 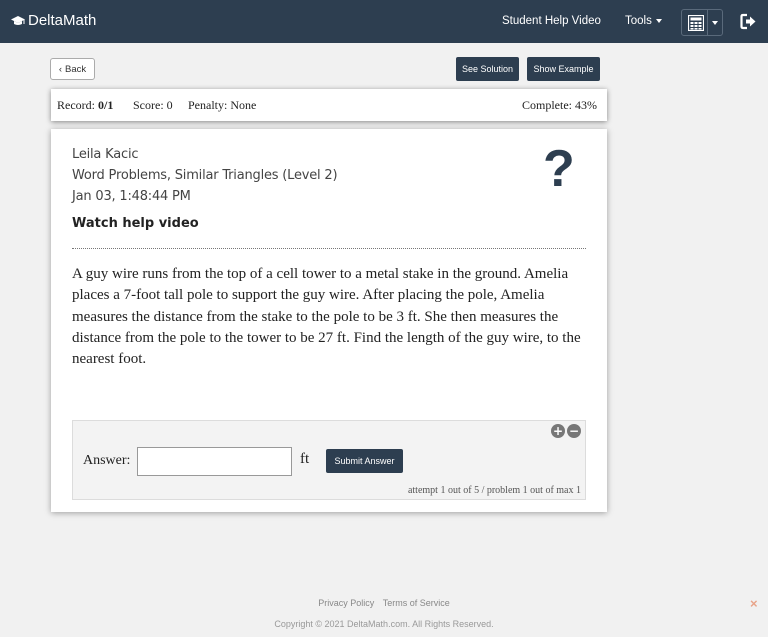 What do you see at coordinates (559, 105) in the screenshot?
I see `complete-stat: Complete: 43%` at bounding box center [559, 105].